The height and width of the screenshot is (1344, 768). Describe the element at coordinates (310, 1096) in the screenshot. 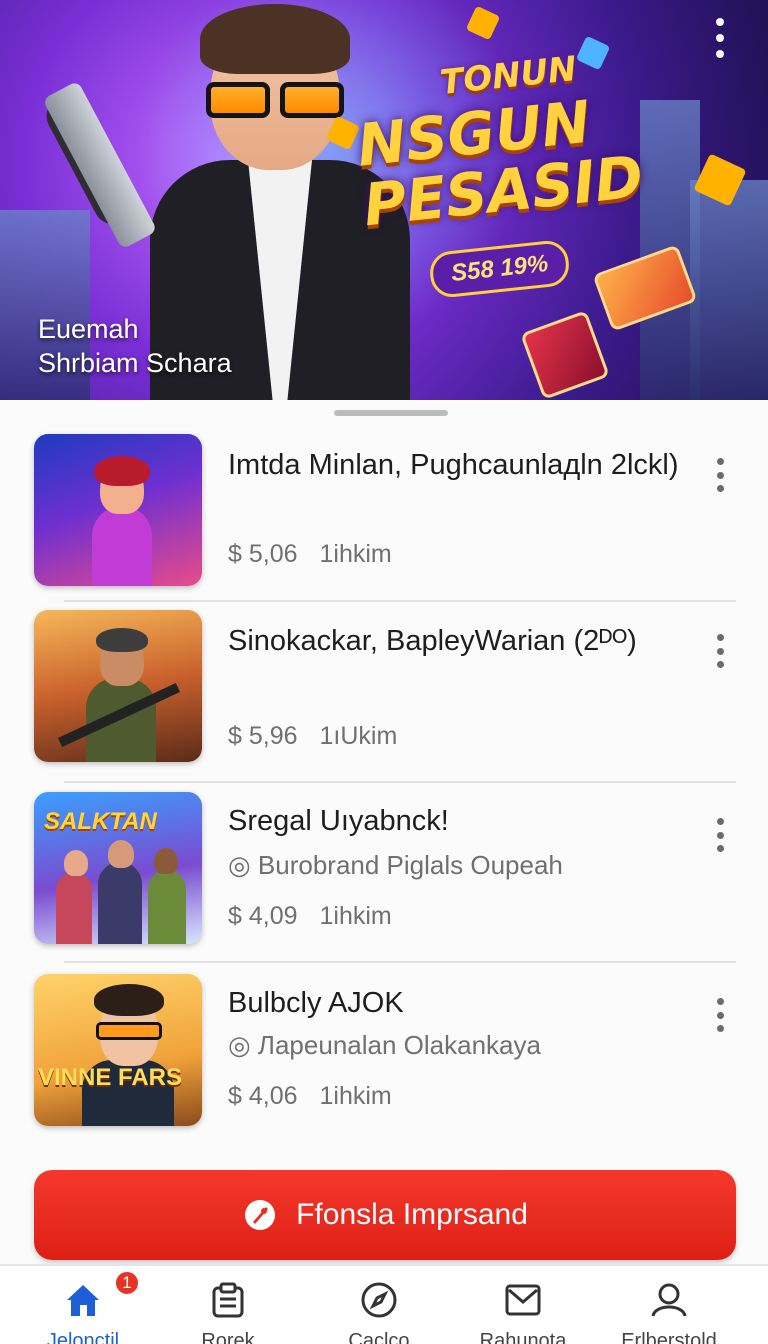

I see `list-item-meta: $ 4,06 1ihkim` at that location.